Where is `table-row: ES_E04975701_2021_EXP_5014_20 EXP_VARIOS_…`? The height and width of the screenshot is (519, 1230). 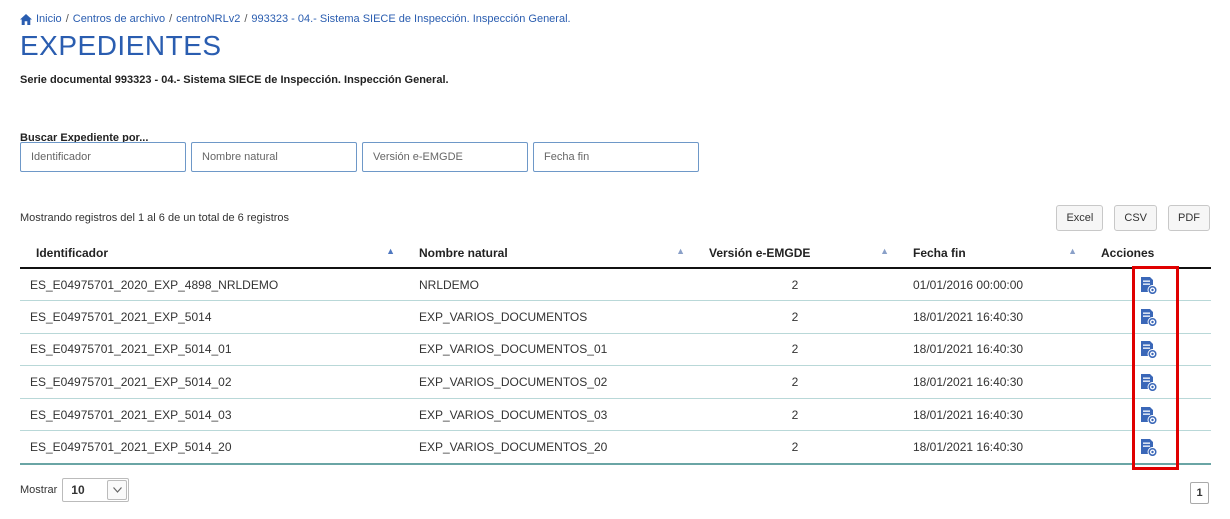 table-row: ES_E04975701_2021_EXP_5014_20 EXP_VARIOS_… is located at coordinates (615, 447).